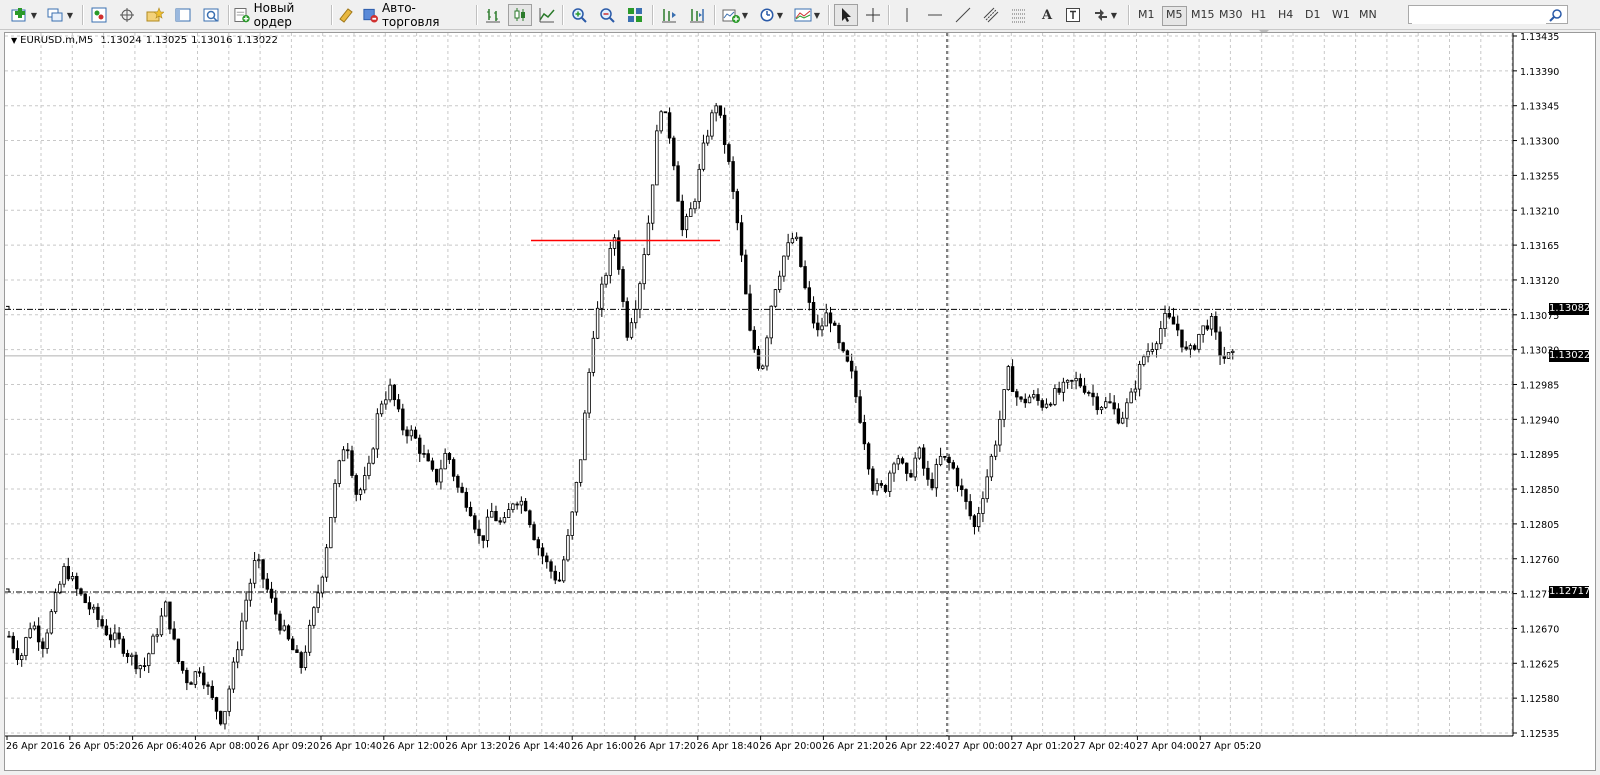 The height and width of the screenshot is (775, 1600). I want to click on bar-chart-button, so click(493, 15).